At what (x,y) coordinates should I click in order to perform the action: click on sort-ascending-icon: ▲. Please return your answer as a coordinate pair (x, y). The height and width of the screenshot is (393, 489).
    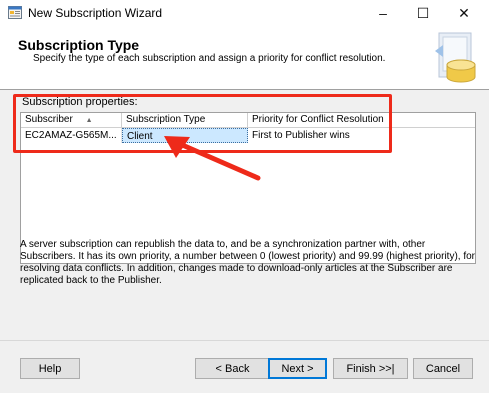
    Looking at the image, I should click on (89, 120).